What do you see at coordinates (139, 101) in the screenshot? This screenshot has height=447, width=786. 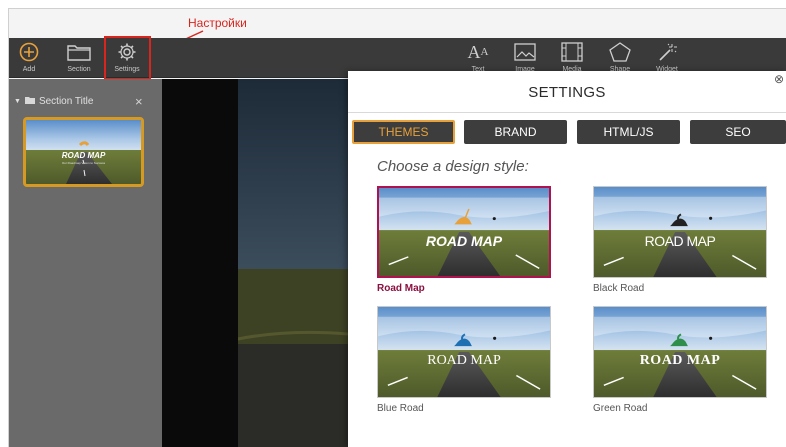 I see `close-icon: ×` at bounding box center [139, 101].